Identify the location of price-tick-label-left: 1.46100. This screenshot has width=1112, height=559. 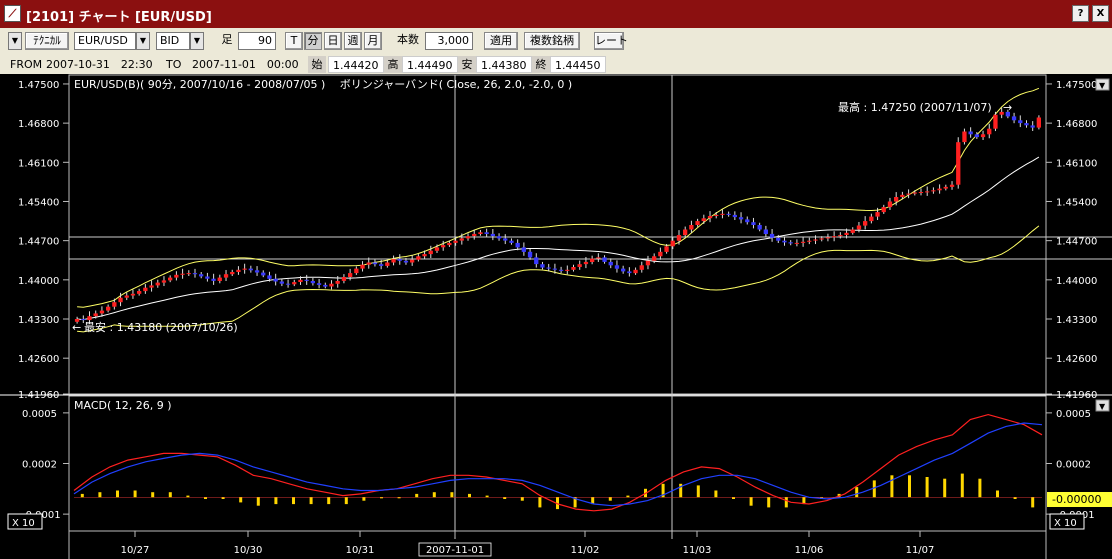
(38, 163).